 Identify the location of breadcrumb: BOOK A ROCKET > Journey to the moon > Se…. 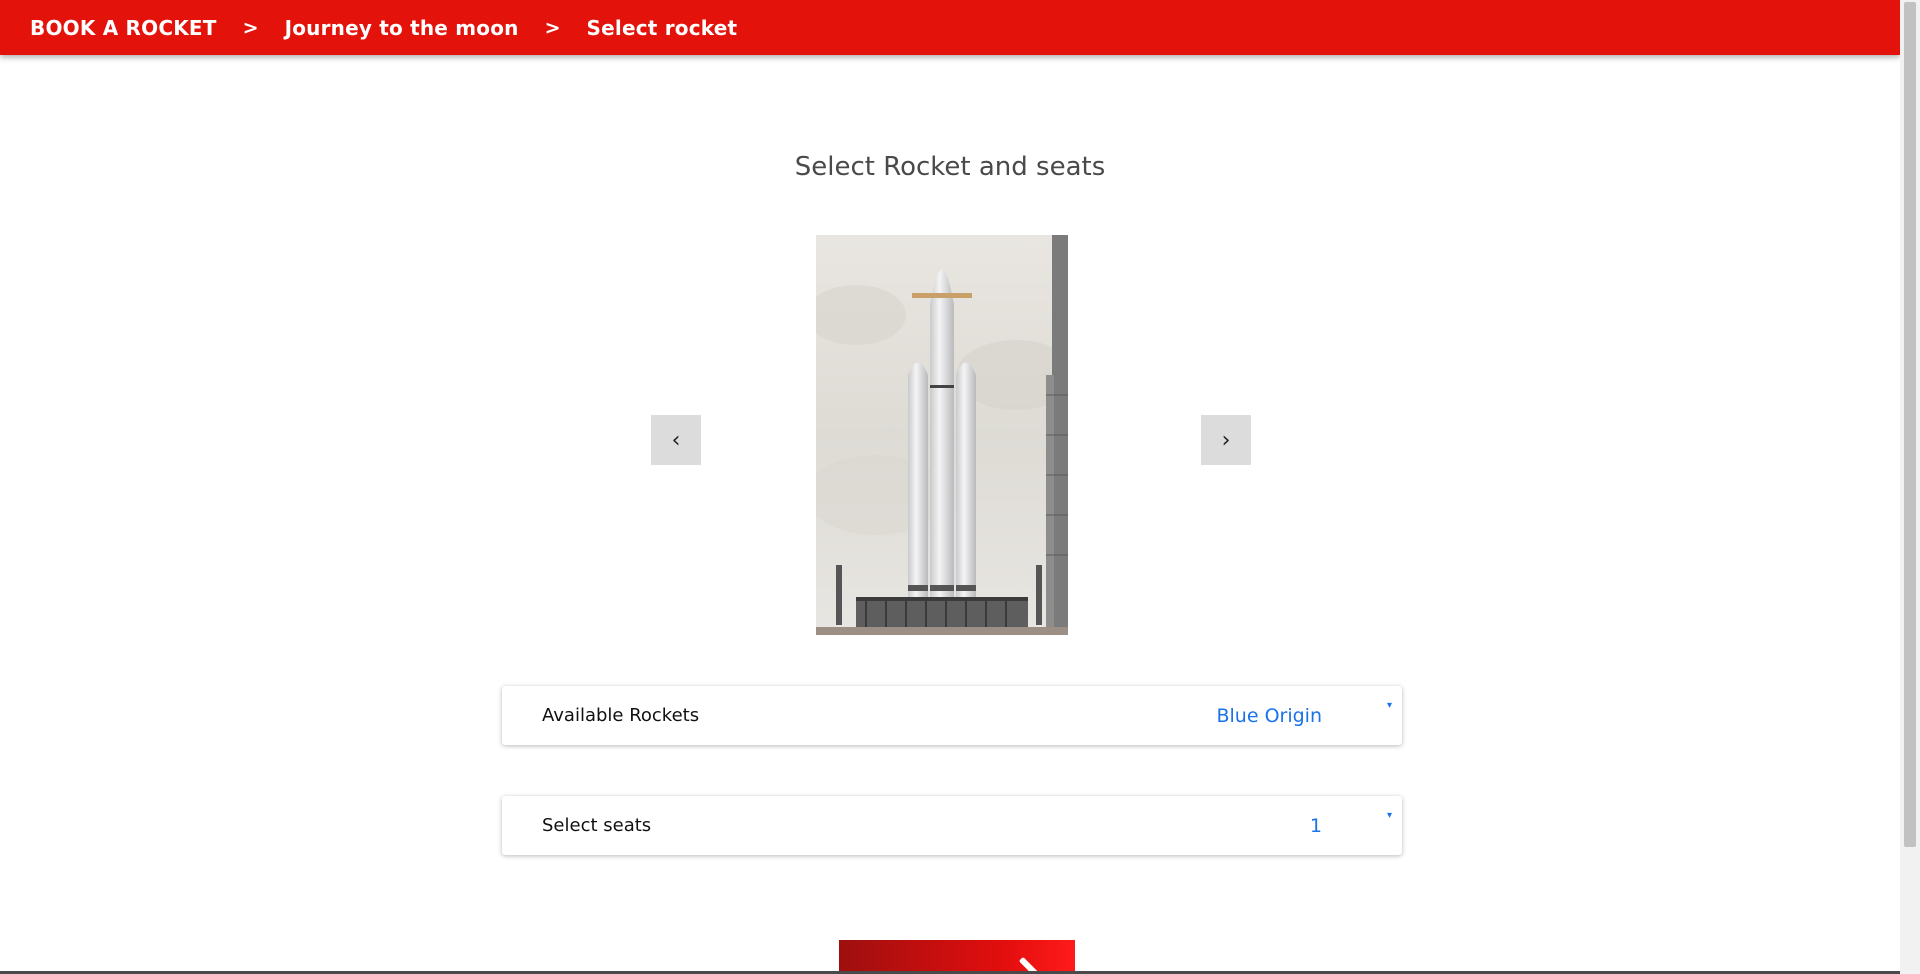
(950, 27).